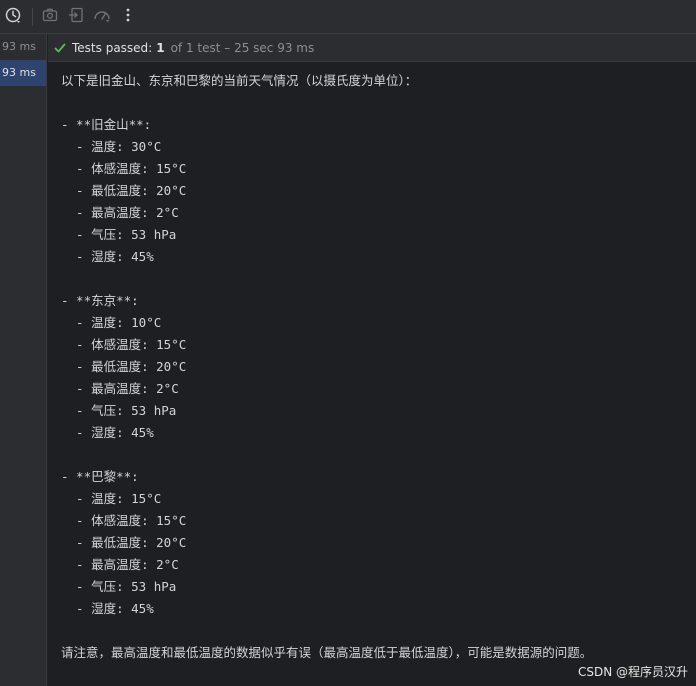 The width and height of the screenshot is (696, 686). What do you see at coordinates (100, 476) in the screenshot?
I see `console-line: - **巴黎**:` at bounding box center [100, 476].